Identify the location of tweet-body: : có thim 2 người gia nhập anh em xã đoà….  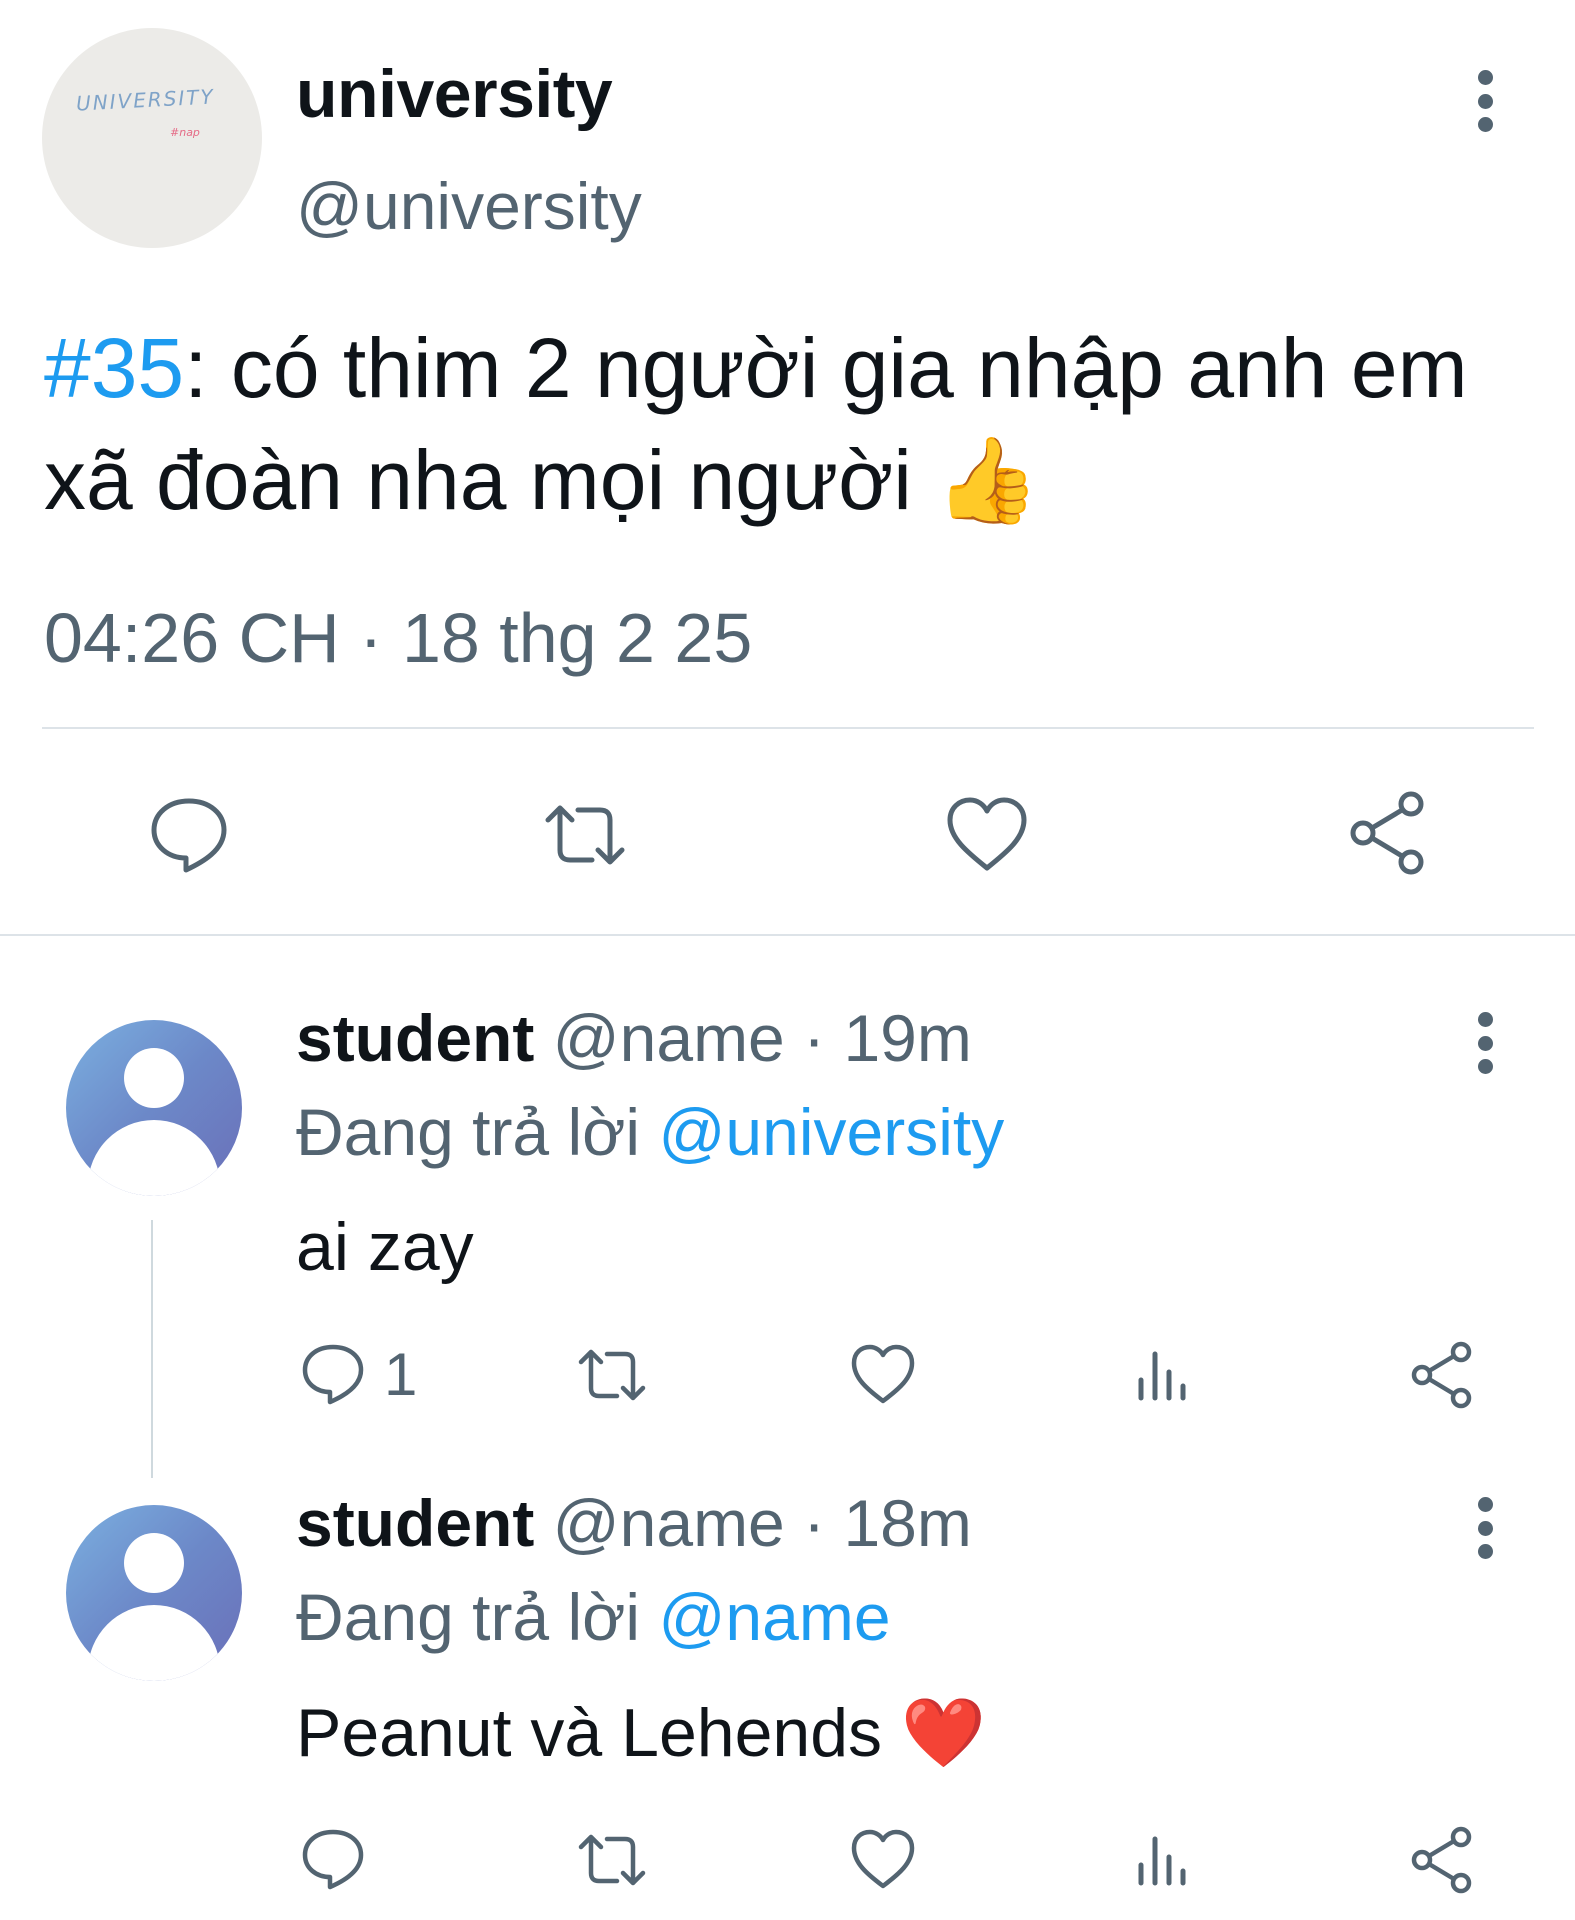
(756, 424).